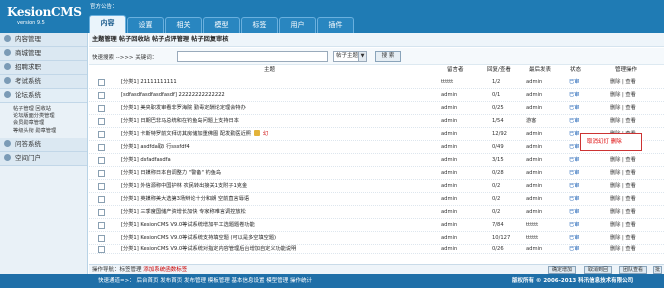 This screenshot has width=664, height=288. What do you see at coordinates (297, 25) in the screenshot?
I see `tab-users: 用户` at bounding box center [297, 25].